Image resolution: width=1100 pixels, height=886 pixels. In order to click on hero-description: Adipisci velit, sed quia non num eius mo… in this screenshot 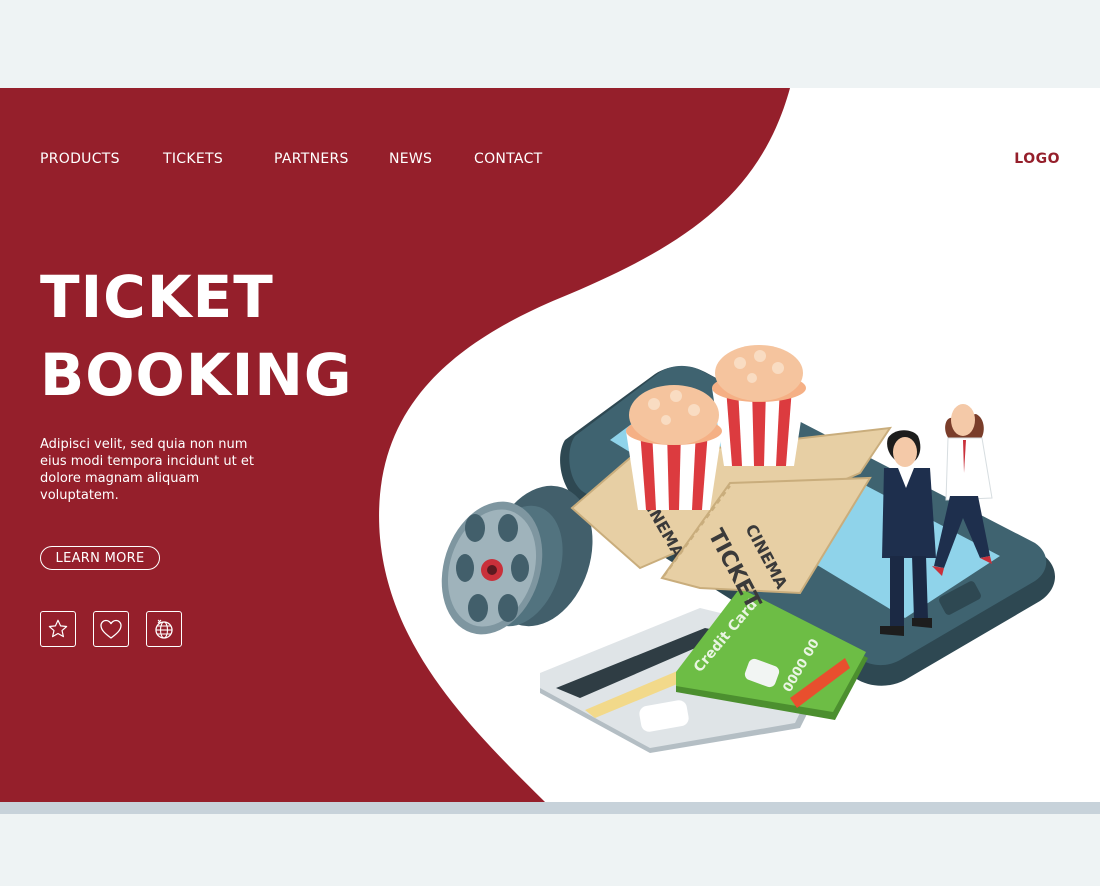, I will do `click(147, 470)`.